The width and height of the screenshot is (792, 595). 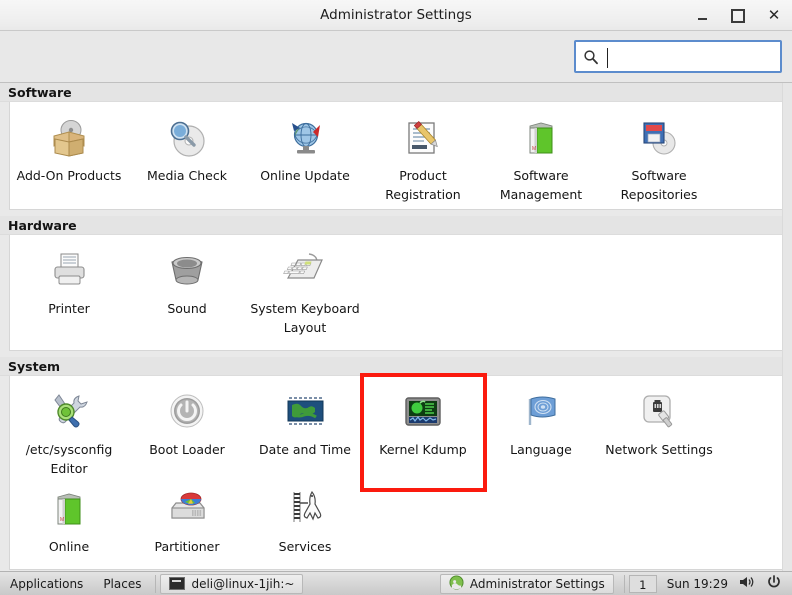 I want to click on tile-printer: Printer, so click(x=69, y=289).